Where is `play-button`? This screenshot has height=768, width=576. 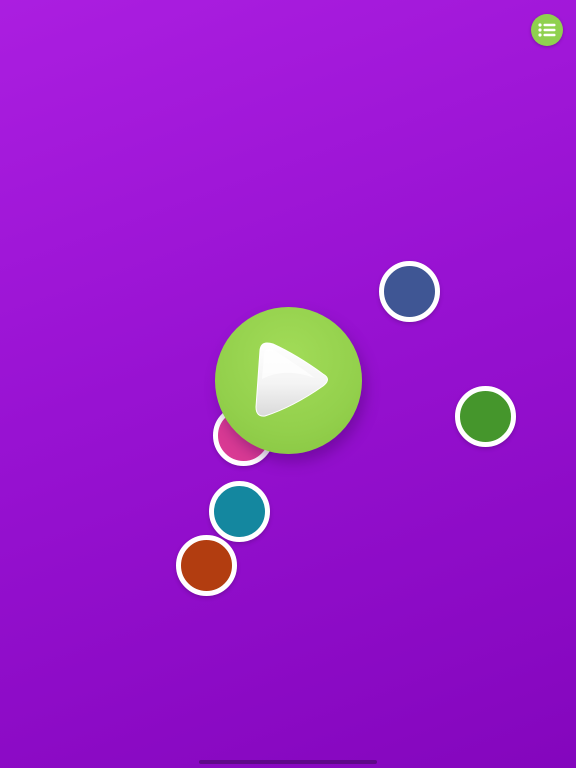
play-button is located at coordinates (288, 380).